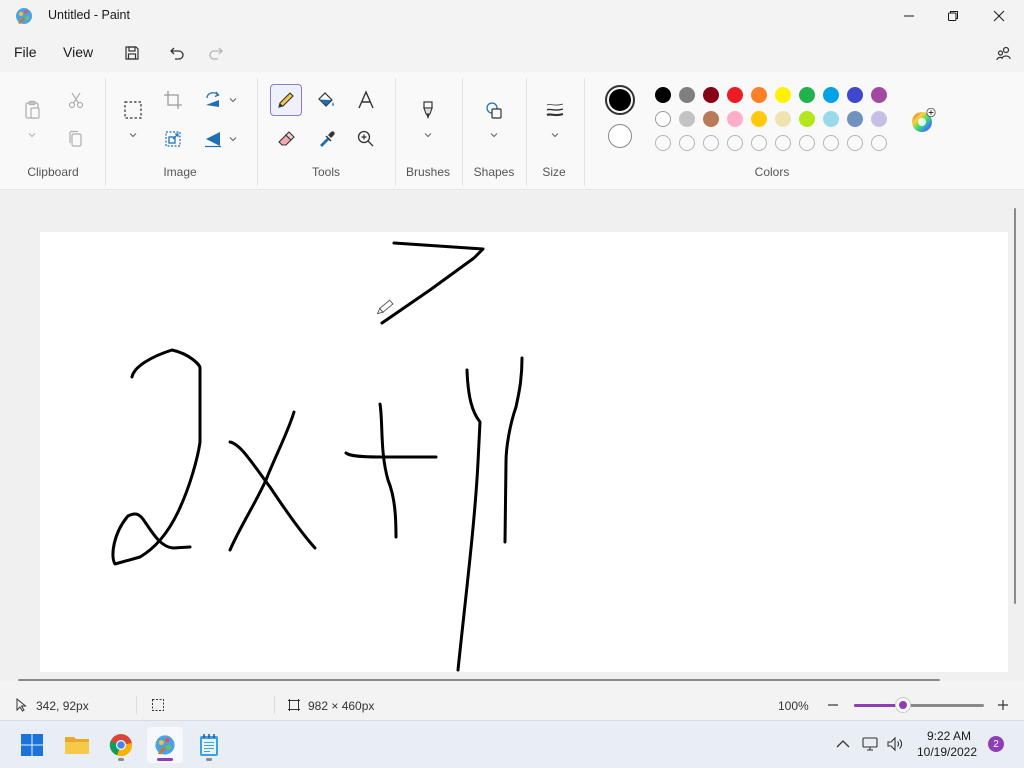  Describe the element at coordinates (274, 705) in the screenshot. I see `status-separator` at that location.